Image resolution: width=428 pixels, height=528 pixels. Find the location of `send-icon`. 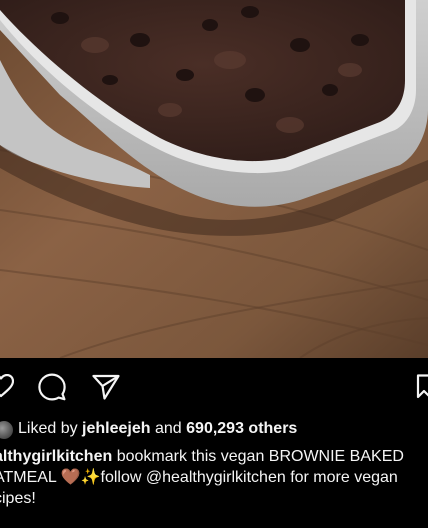

send-icon is located at coordinates (106, 387).